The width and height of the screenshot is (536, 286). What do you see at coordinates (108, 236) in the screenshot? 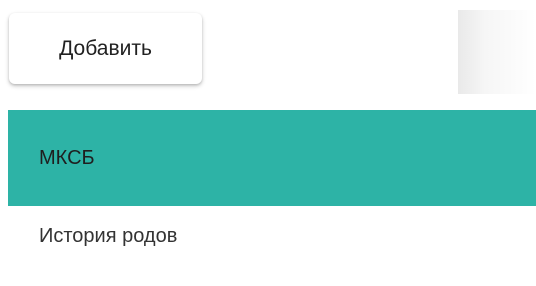
I see `menu-item-label: История родов` at bounding box center [108, 236].